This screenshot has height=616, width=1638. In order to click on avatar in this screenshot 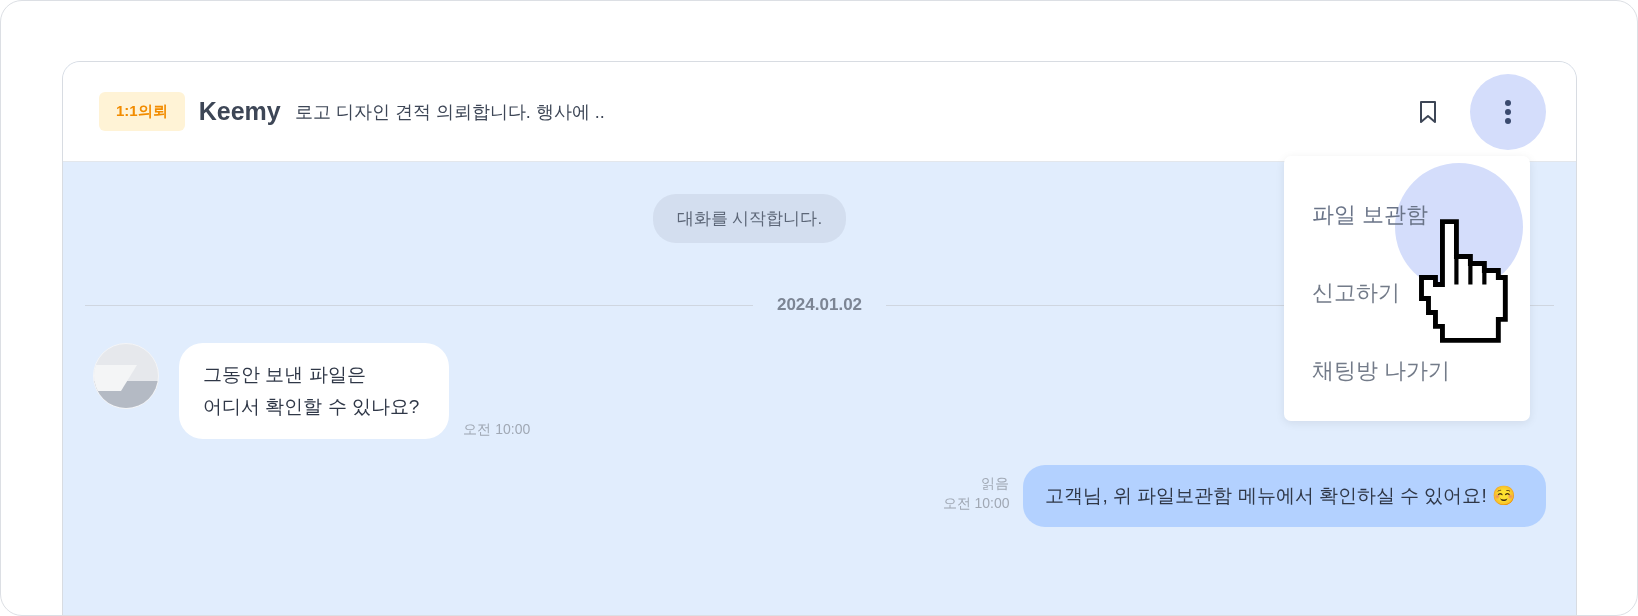, I will do `click(126, 376)`.